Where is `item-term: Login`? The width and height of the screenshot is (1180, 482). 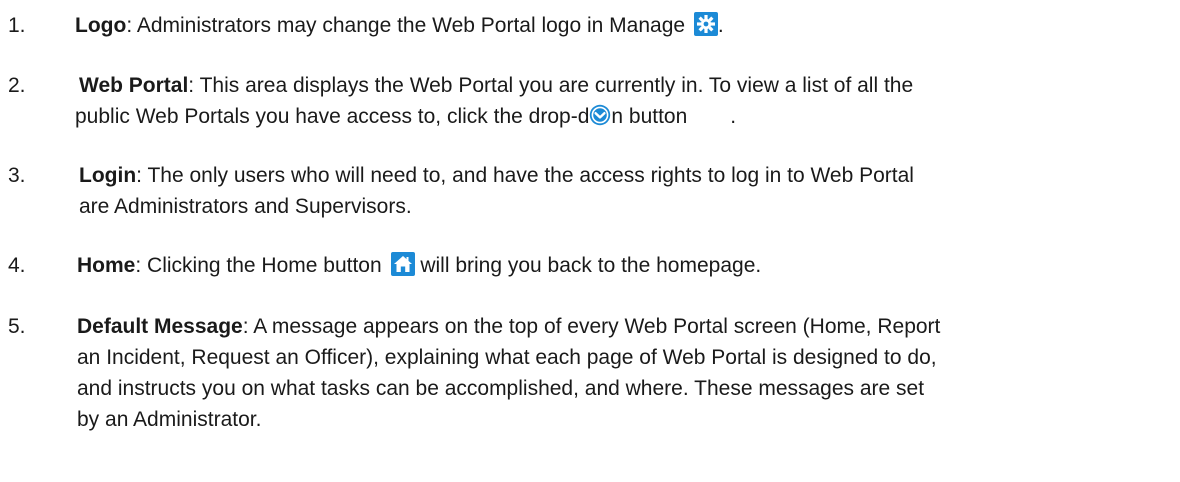 item-term: Login is located at coordinates (108, 175).